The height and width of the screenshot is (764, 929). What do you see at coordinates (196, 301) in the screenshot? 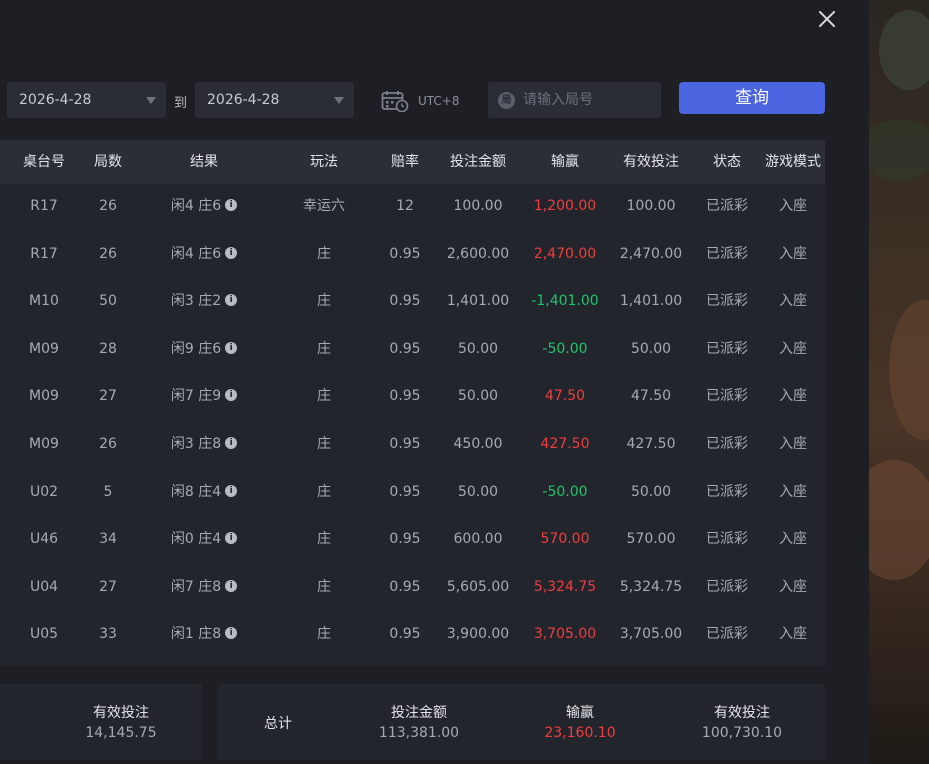
I see `result-text: 闲3 庄2` at bounding box center [196, 301].